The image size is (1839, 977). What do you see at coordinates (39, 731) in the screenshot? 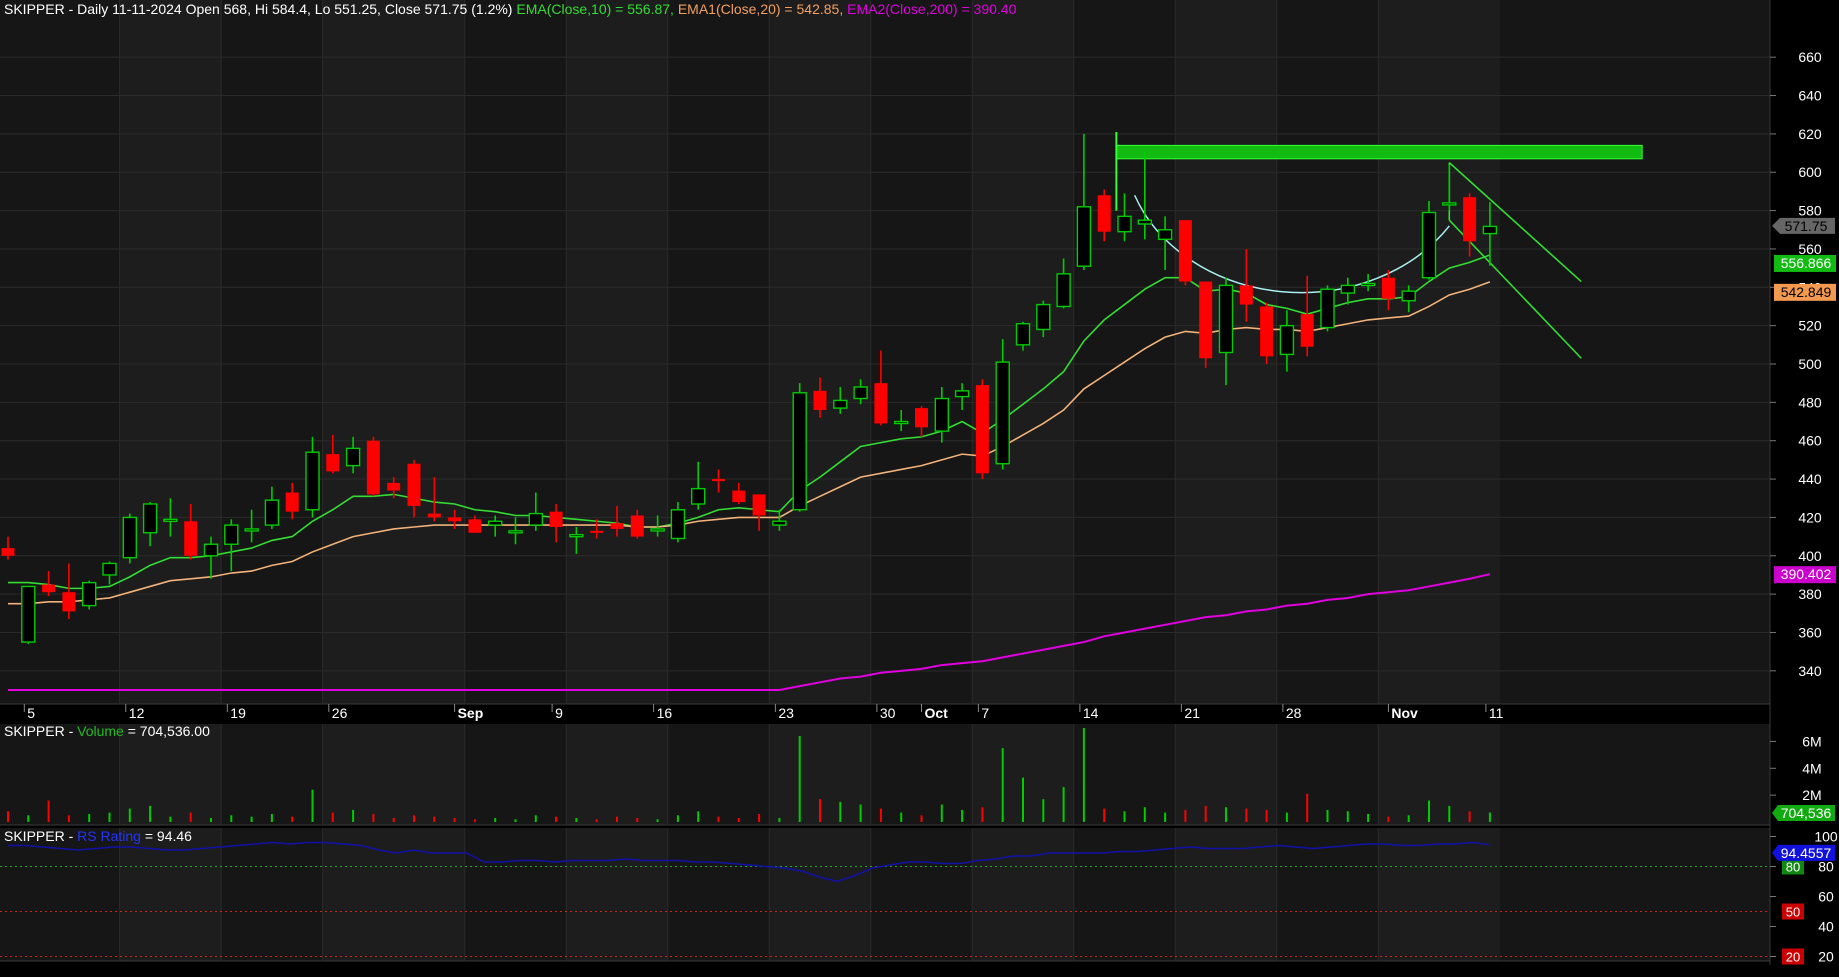
I see `volume-symbol: SKIPPER -` at bounding box center [39, 731].